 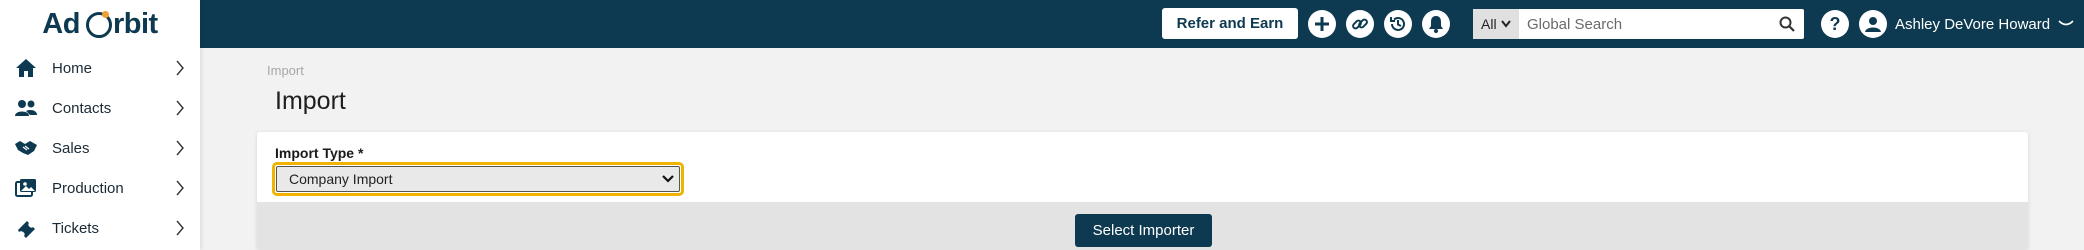 What do you see at coordinates (100, 68) in the screenshot?
I see `sidebar-item-home: Home` at bounding box center [100, 68].